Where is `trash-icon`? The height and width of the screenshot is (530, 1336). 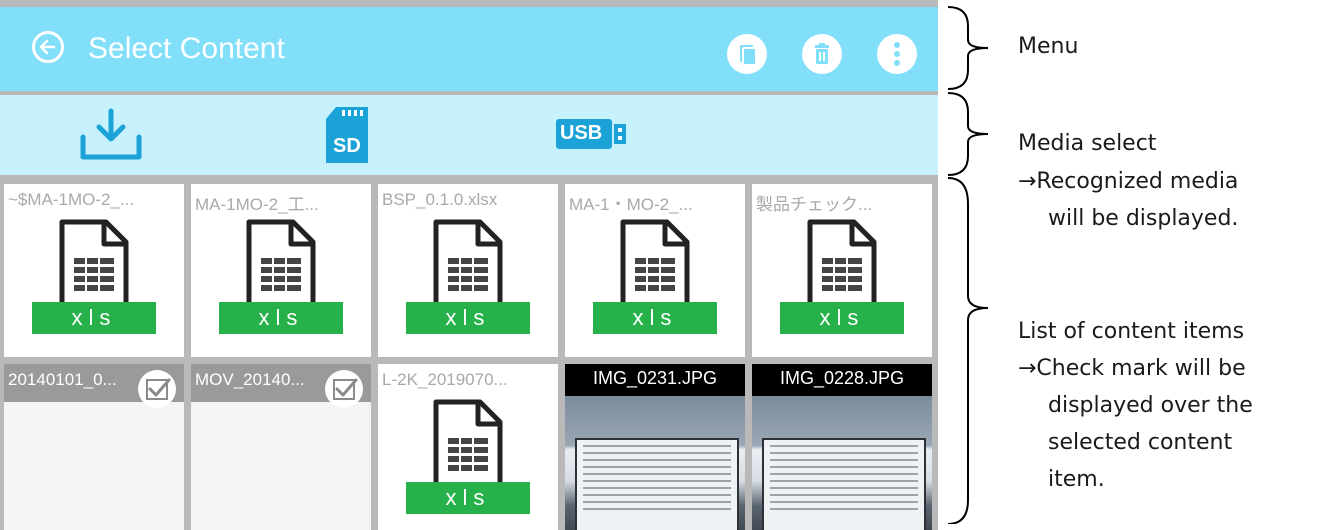
trash-icon is located at coordinates (822, 54).